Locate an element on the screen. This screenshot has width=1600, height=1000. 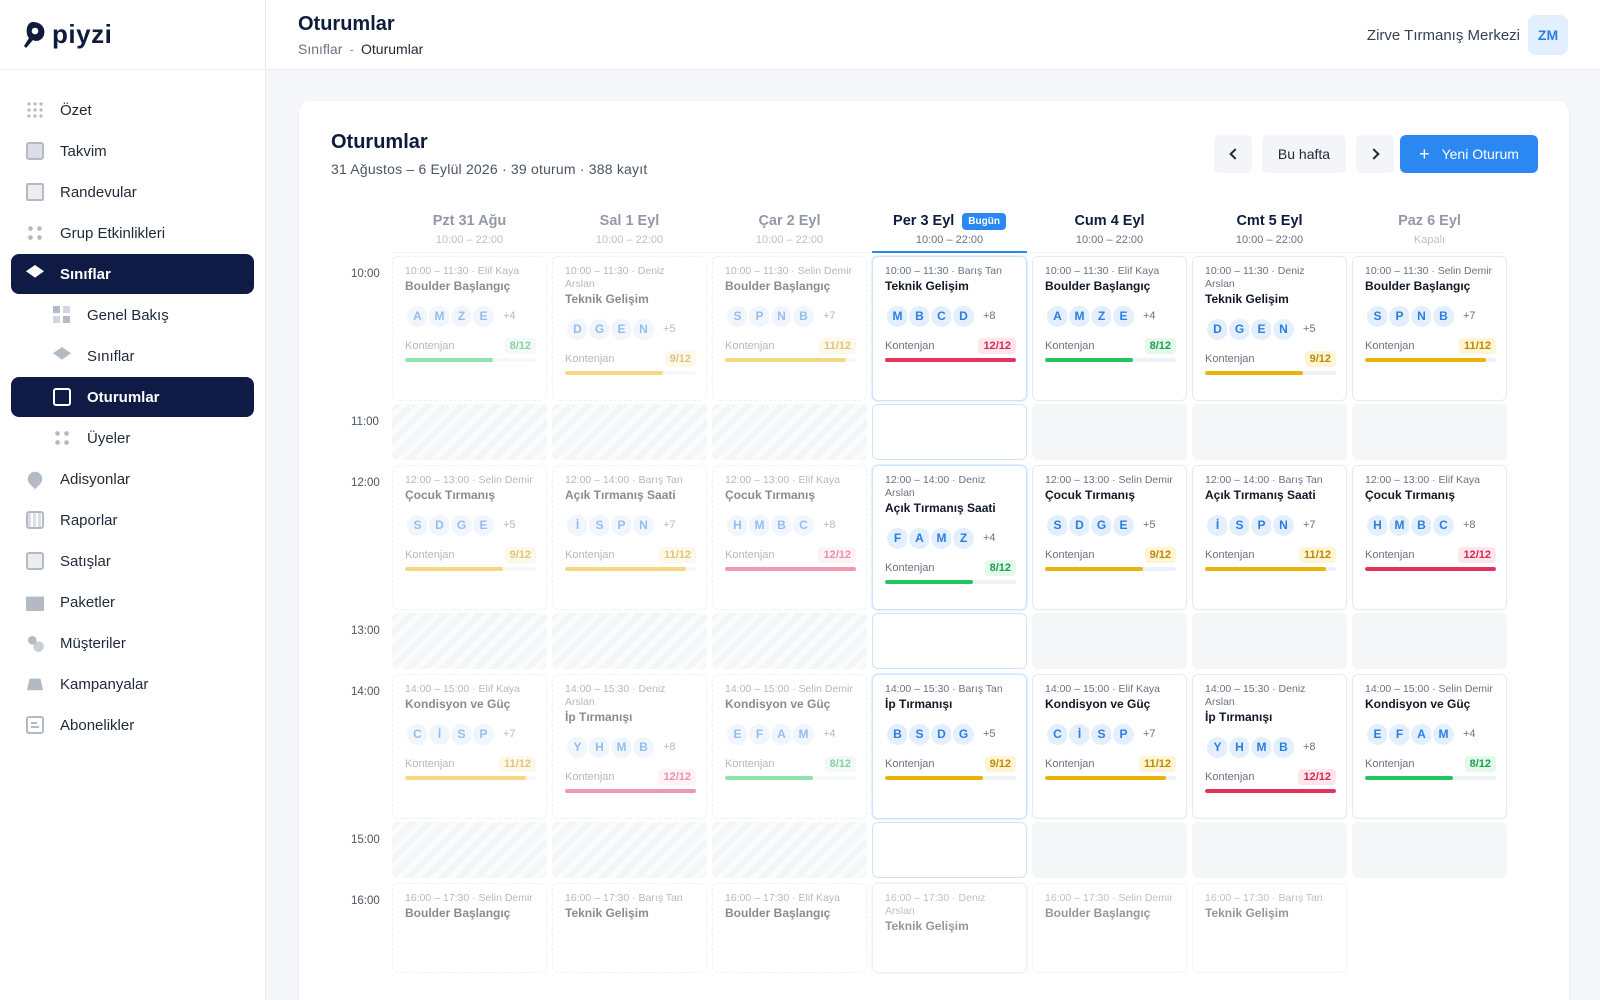
sidebar-item-10: Raporlar is located at coordinates (132, 520).